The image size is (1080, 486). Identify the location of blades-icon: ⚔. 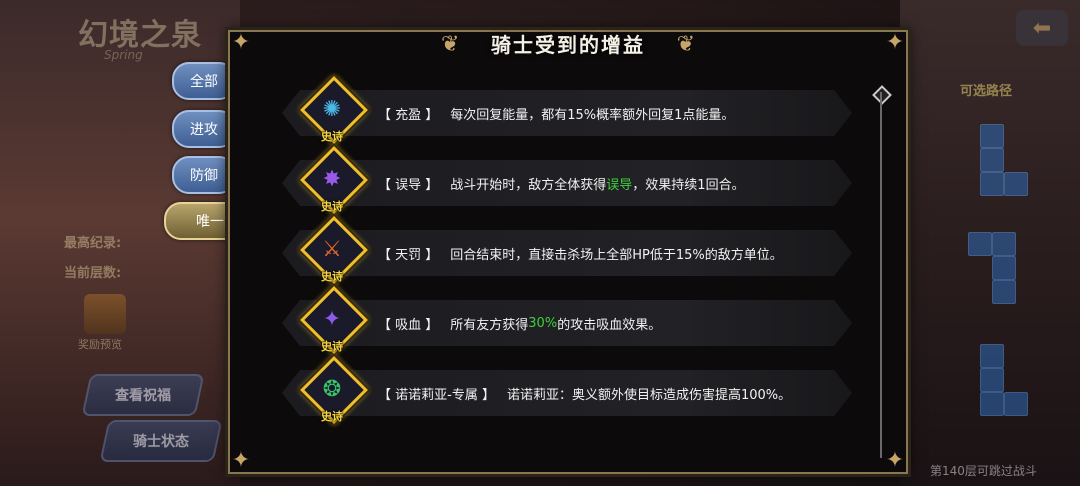
(332, 249).